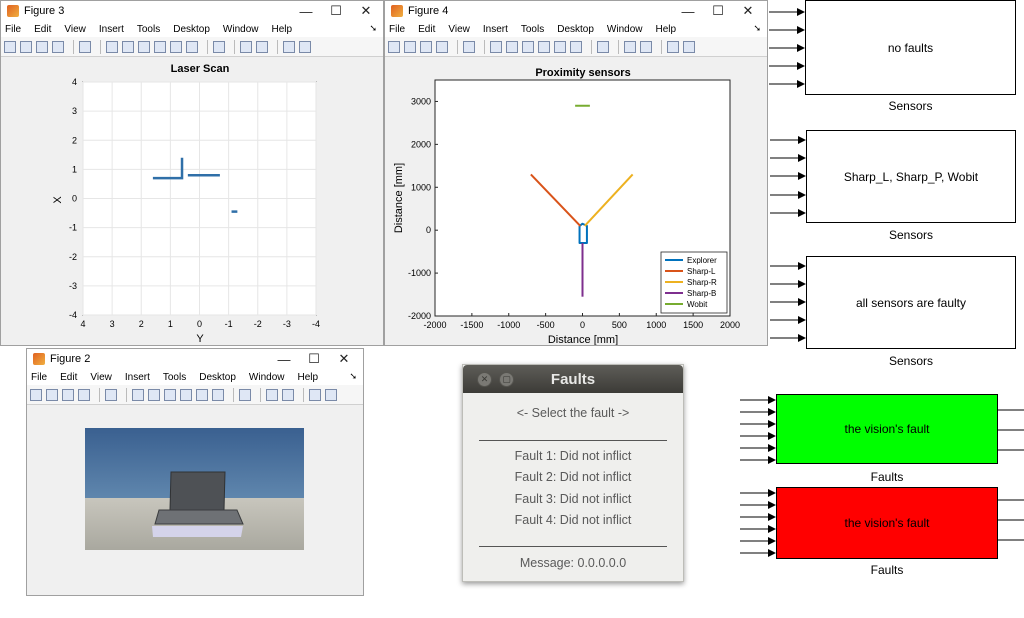 The height and width of the screenshot is (618, 1024). I want to click on title-bar: Figure 2 — ☐ ✕, so click(195, 359).